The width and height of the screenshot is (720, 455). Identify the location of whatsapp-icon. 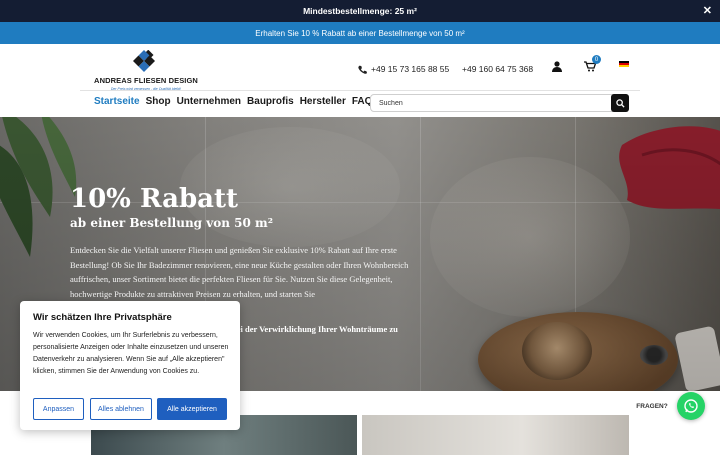
(691, 406).